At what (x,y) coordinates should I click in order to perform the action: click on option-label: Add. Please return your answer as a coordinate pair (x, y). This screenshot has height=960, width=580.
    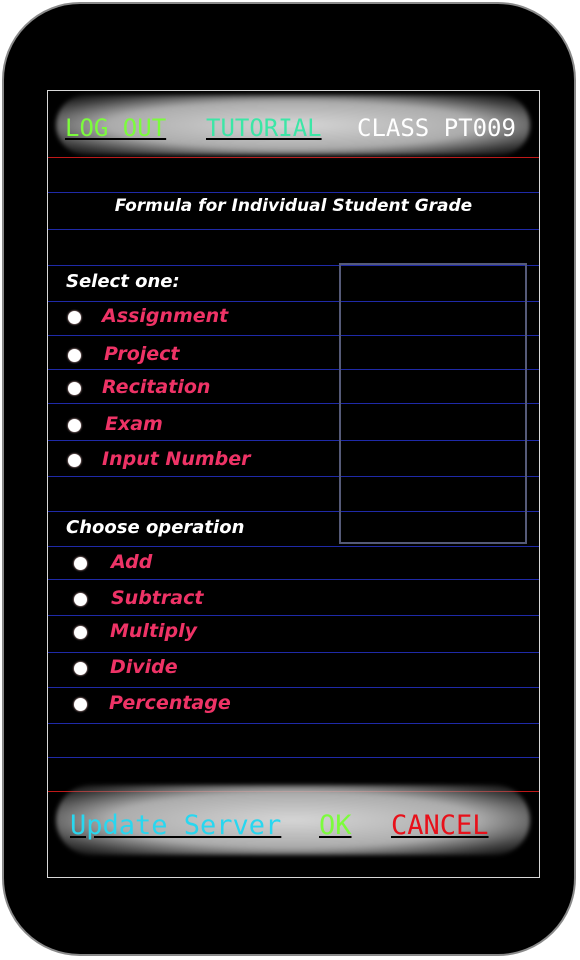
    Looking at the image, I should click on (132, 562).